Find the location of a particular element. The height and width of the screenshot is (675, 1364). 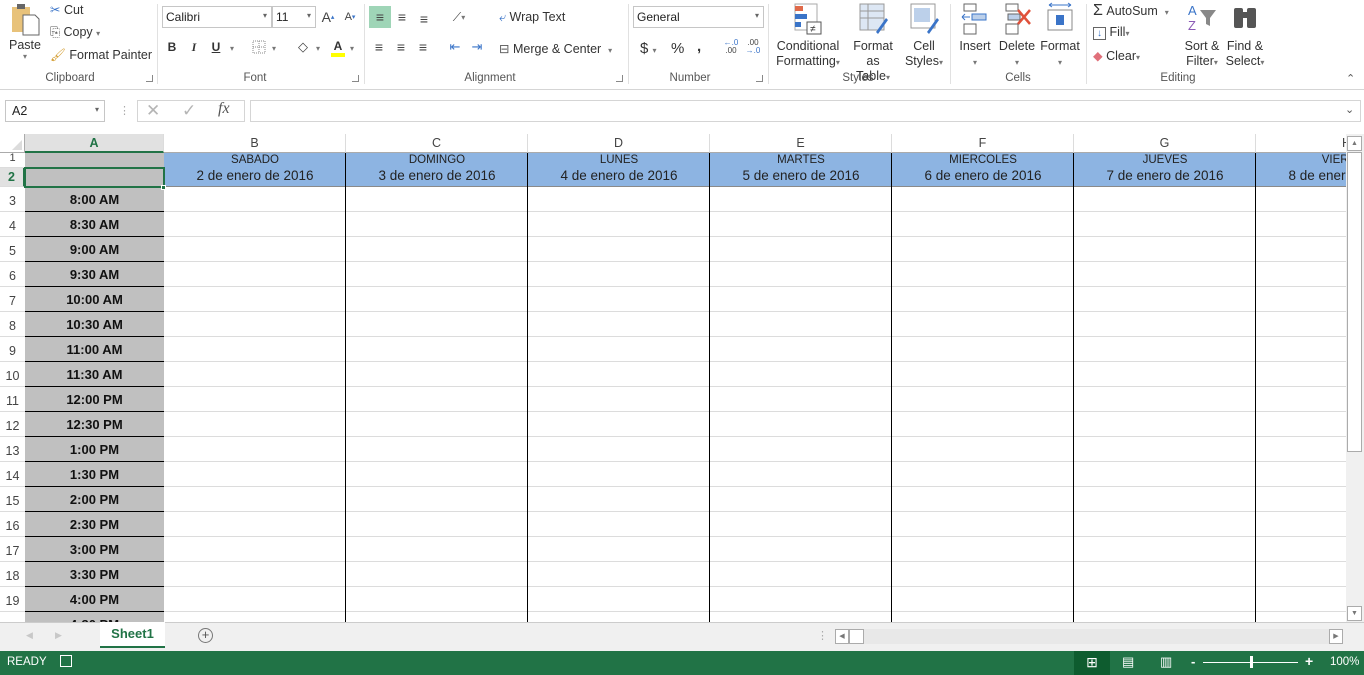

font-name-combo: Calibri ▾ is located at coordinates (217, 17).